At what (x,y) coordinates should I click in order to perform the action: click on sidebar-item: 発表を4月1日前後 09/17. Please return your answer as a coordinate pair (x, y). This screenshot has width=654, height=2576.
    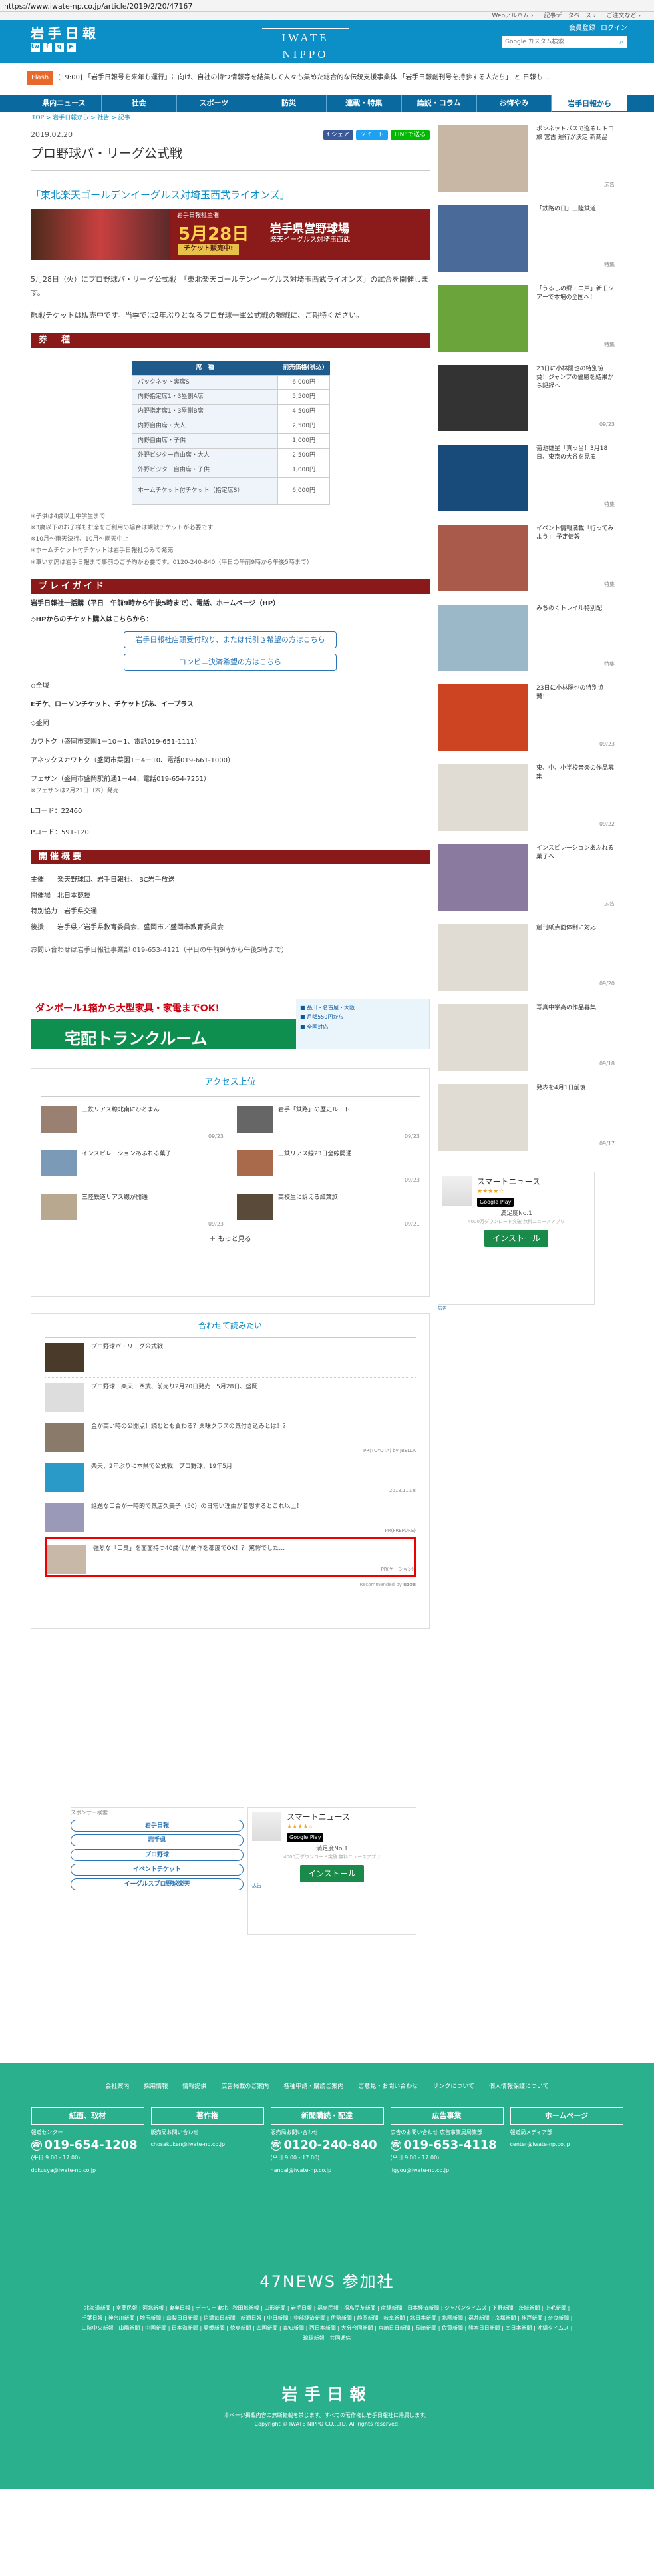
    Looking at the image, I should click on (526, 1124).